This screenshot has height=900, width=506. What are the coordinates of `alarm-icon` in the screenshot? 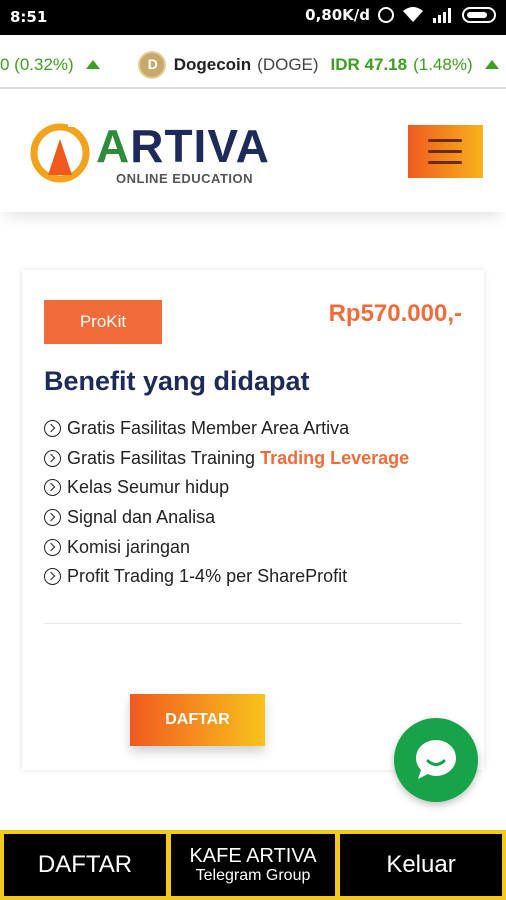 It's located at (386, 15).